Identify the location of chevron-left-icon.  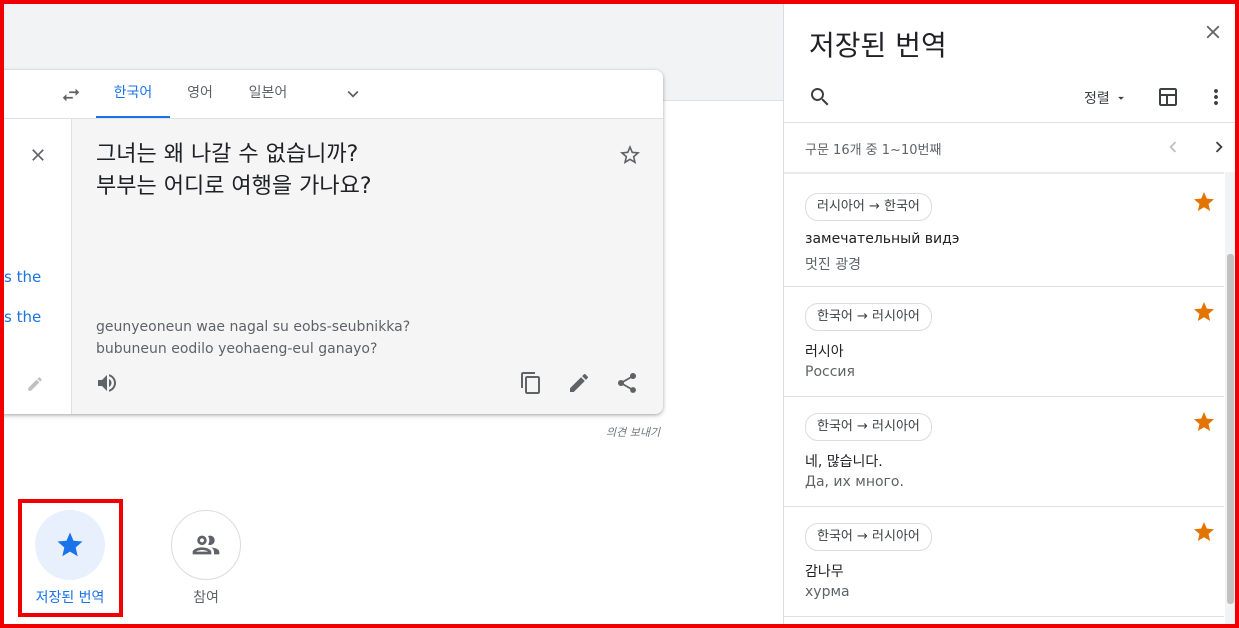
(1173, 147).